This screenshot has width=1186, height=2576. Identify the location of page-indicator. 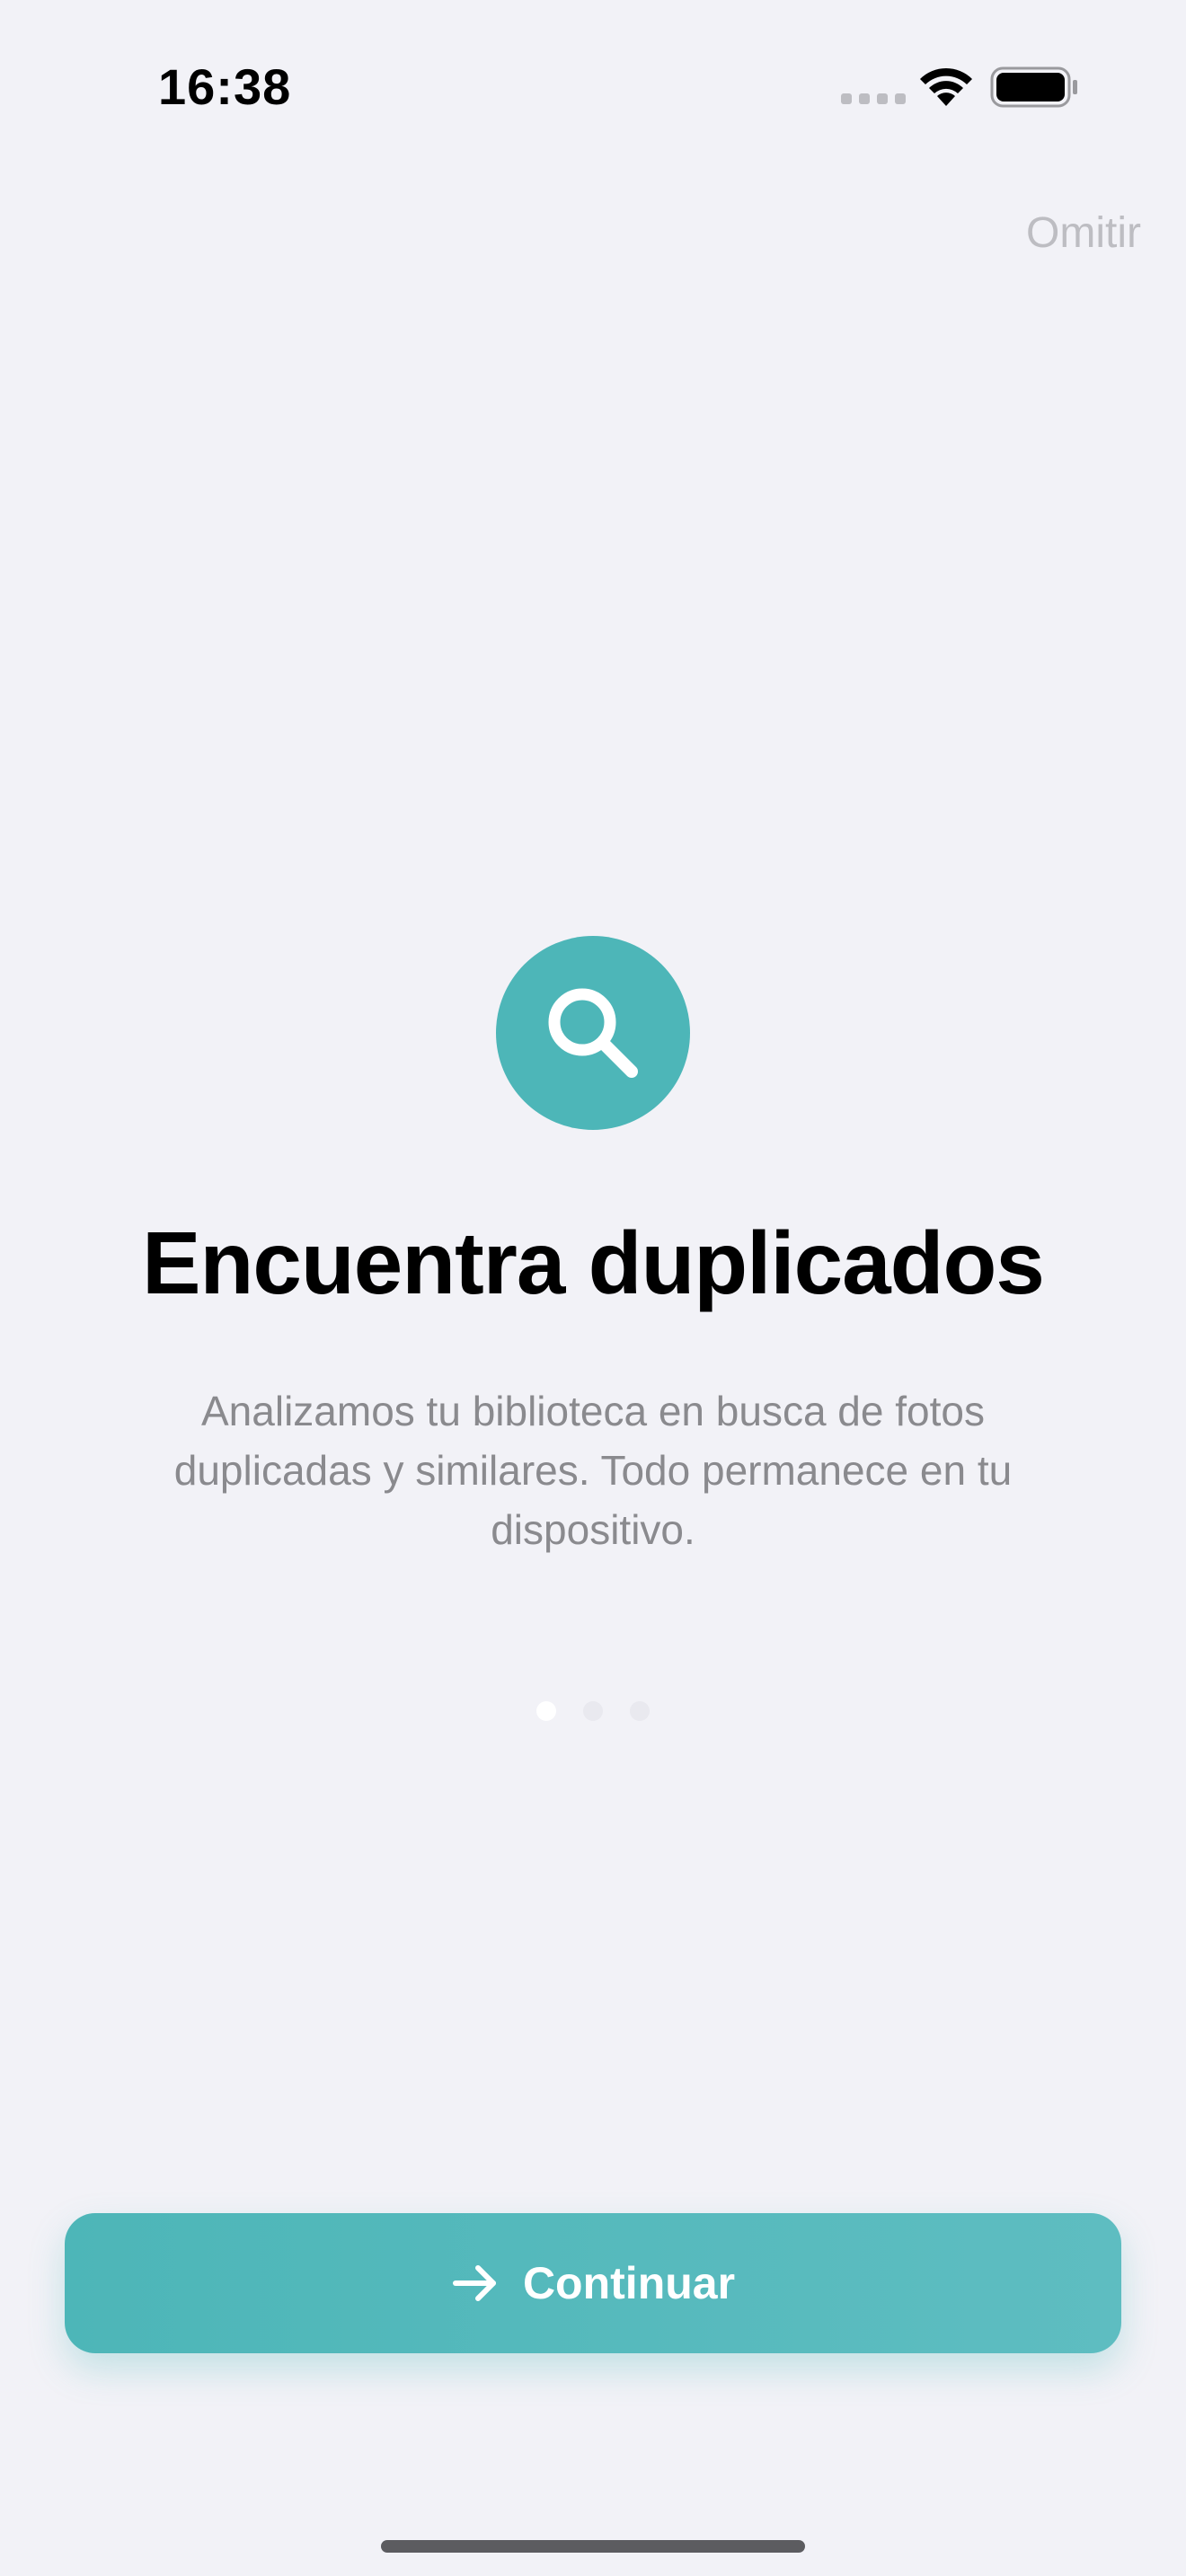
(593, 1711).